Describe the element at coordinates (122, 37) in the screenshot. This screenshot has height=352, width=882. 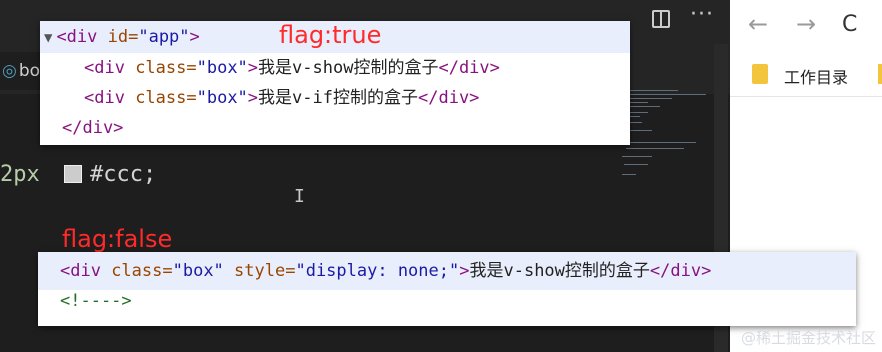
I see `dom-line-app: ▼ <div id="app">` at that location.